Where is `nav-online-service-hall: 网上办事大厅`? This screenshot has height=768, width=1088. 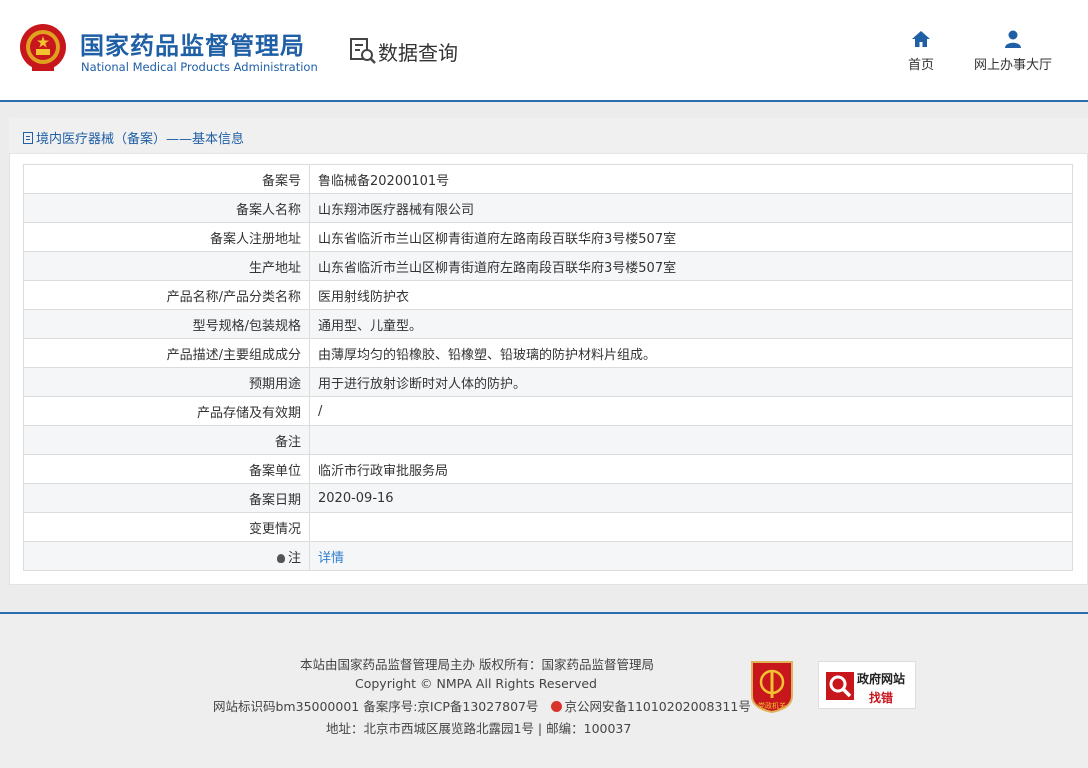
nav-online-service-hall: 网上办事大厅 is located at coordinates (1013, 51).